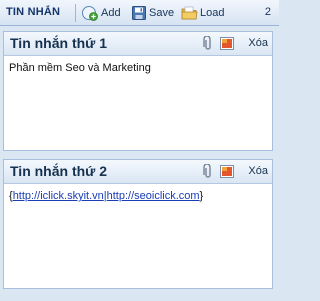  I want to click on save-icon, so click(139, 13).